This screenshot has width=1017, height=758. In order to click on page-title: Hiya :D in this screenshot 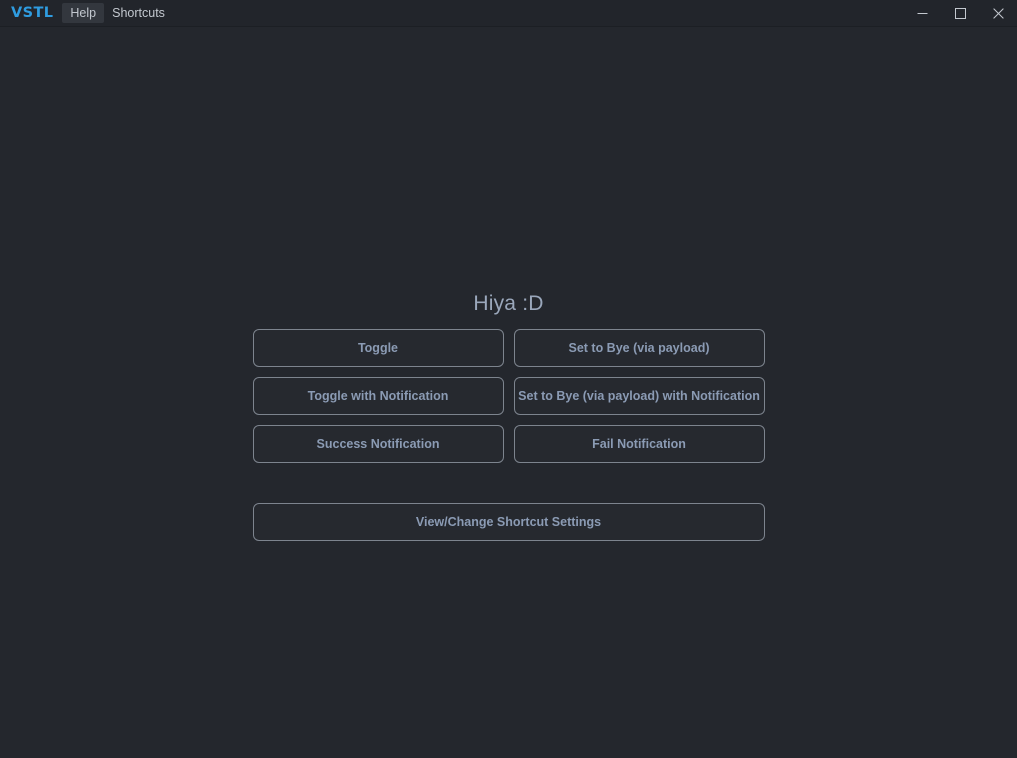, I will do `click(508, 303)`.